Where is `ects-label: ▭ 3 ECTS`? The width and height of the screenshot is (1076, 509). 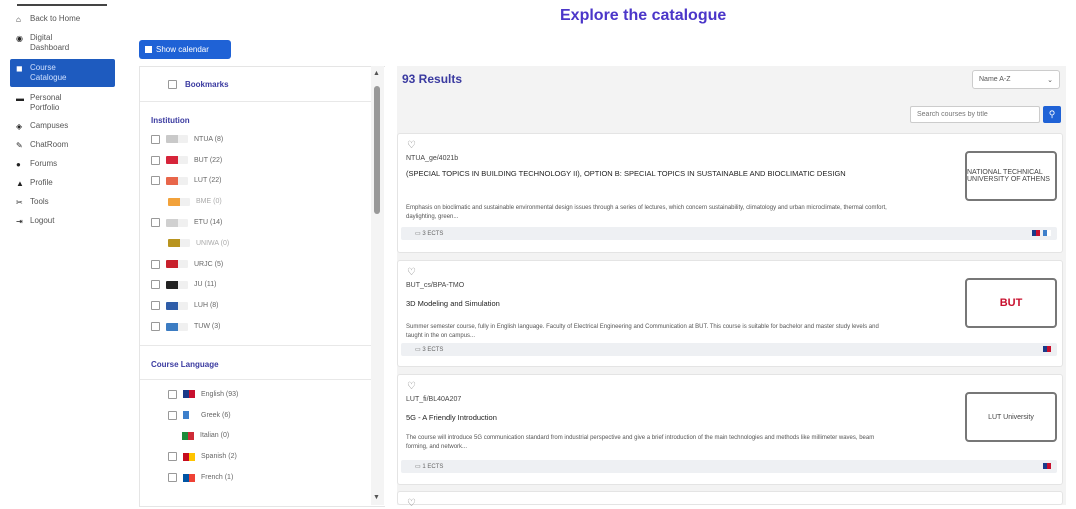
ects-label: ▭ 3 ECTS is located at coordinates (429, 234).